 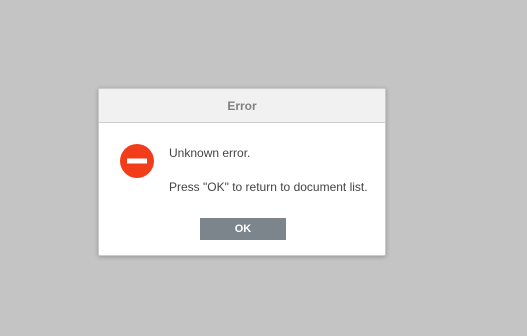 I want to click on error-instruction: Press "OK" to return to document list., so click(x=268, y=187).